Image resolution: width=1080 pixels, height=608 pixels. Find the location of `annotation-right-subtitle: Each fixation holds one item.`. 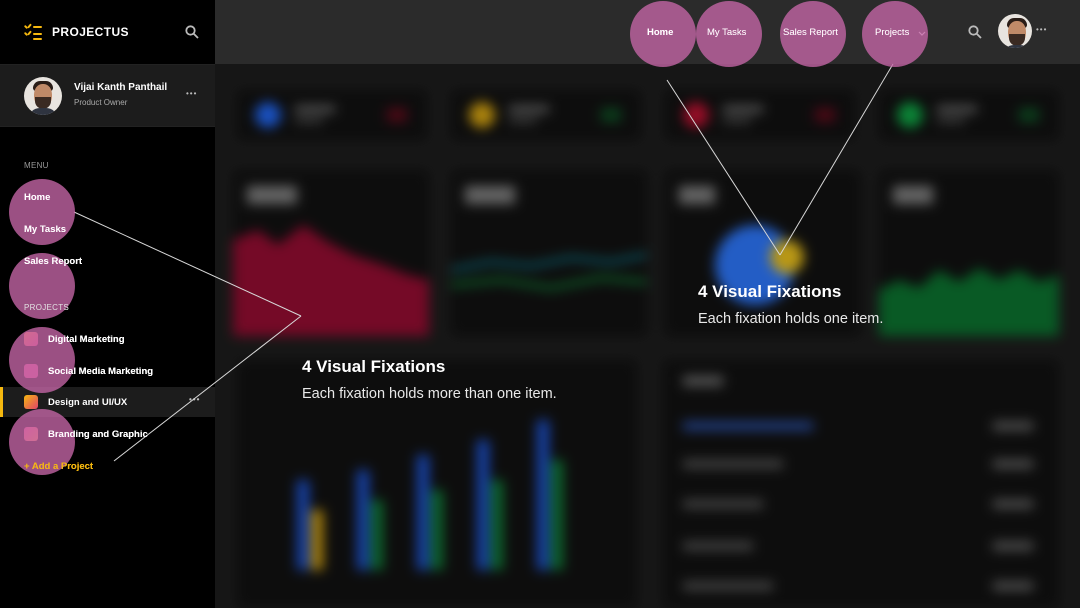

annotation-right-subtitle: Each fixation holds one item. is located at coordinates (791, 319).